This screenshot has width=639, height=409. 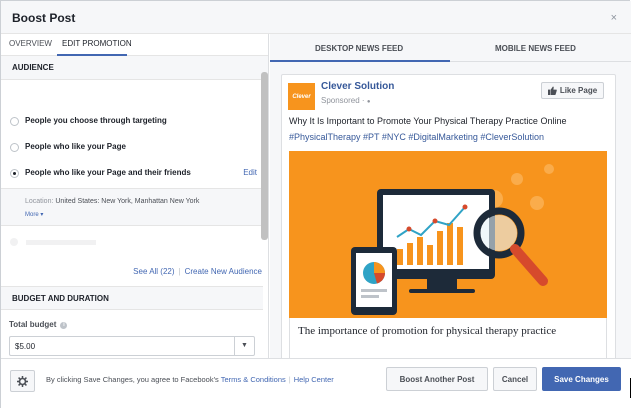 I want to click on tab-overview: OVERVIEW, so click(x=30, y=43).